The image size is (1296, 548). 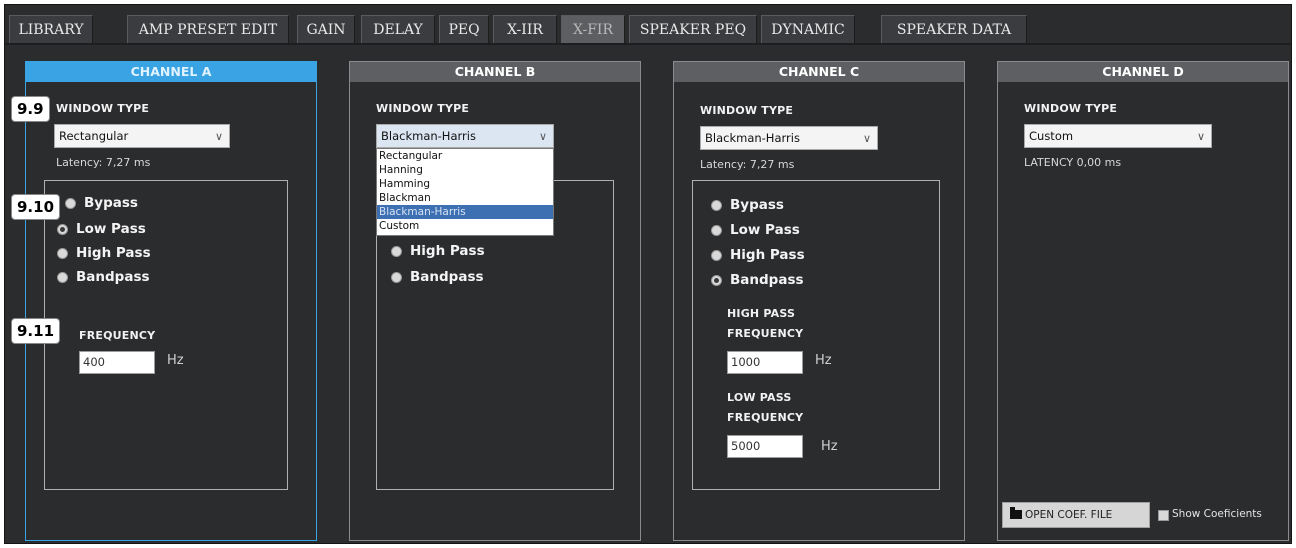 I want to click on channel-a-radio-bypass: Bypass, so click(x=101, y=203).